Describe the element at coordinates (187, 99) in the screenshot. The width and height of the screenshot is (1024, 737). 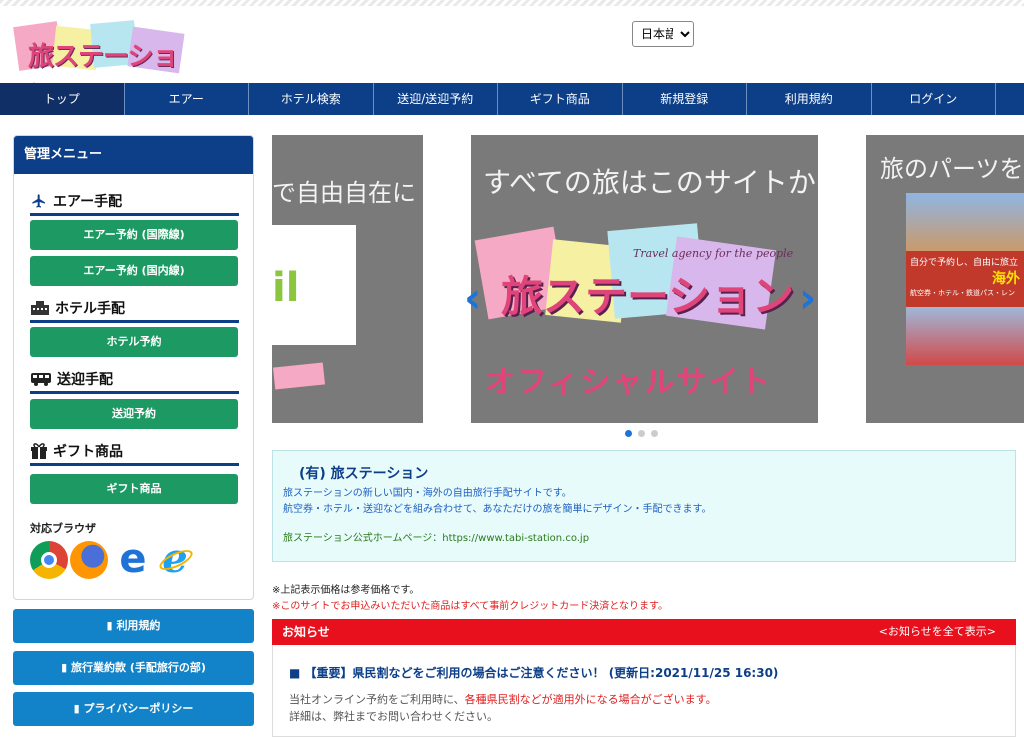
I see `nav-air: エアー` at that location.